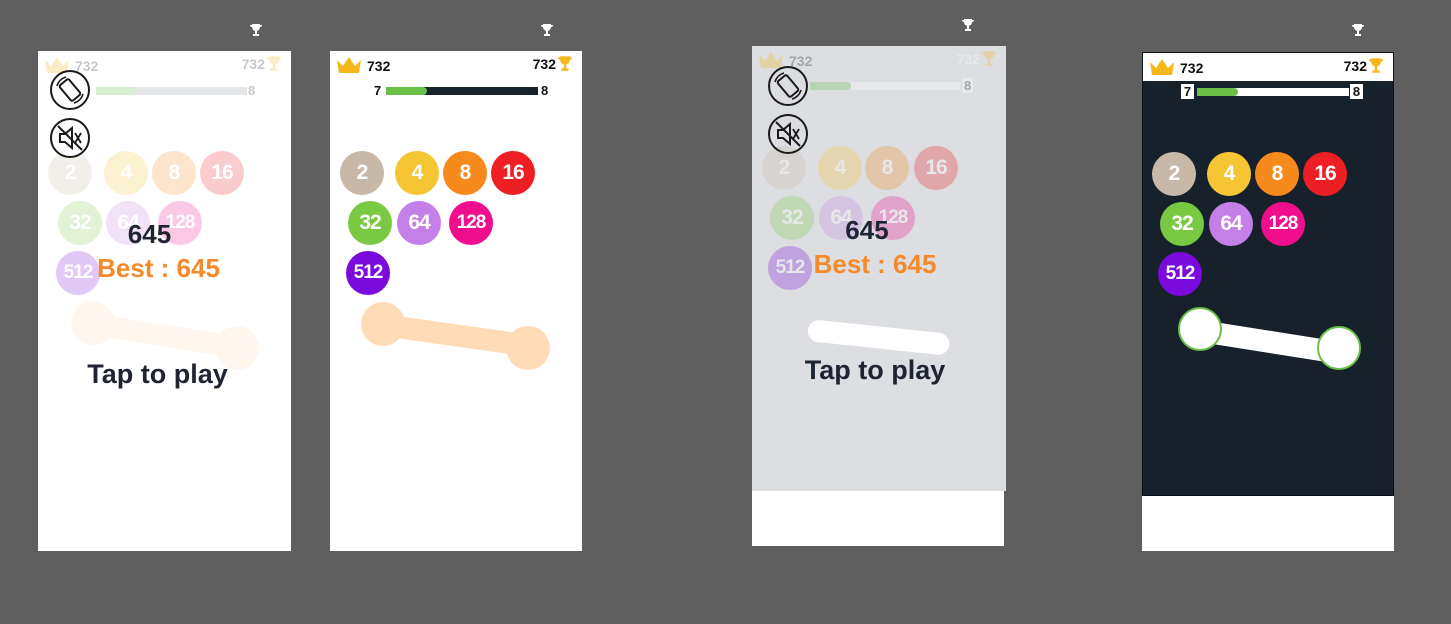  I want to click on game-screen-4: 732 732 7 8 2 4 8 16 32 64 128 512, so click(1268, 274).